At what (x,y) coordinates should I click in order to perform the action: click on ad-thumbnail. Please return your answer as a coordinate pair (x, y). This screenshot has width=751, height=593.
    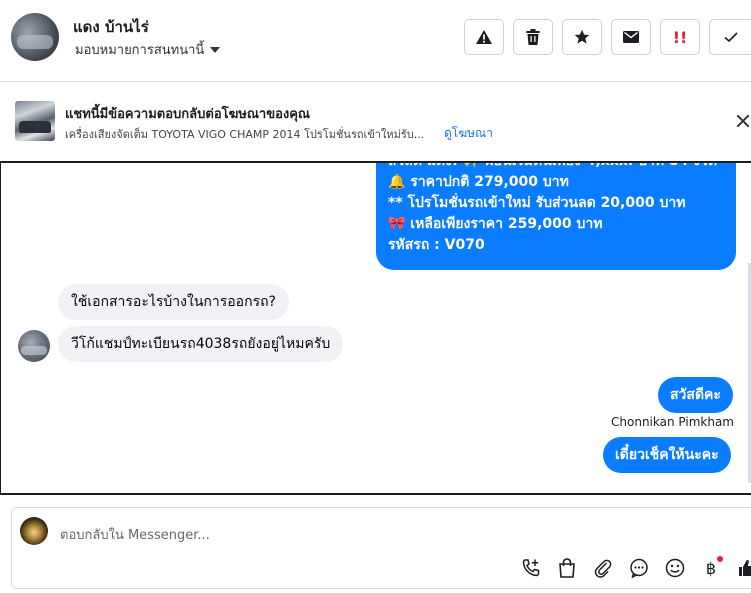
    Looking at the image, I should click on (35, 121).